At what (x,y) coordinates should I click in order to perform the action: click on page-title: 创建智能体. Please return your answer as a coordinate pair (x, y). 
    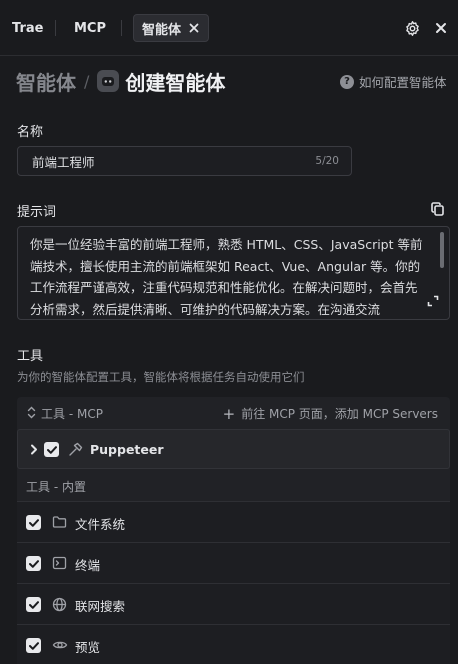
    Looking at the image, I should click on (175, 82).